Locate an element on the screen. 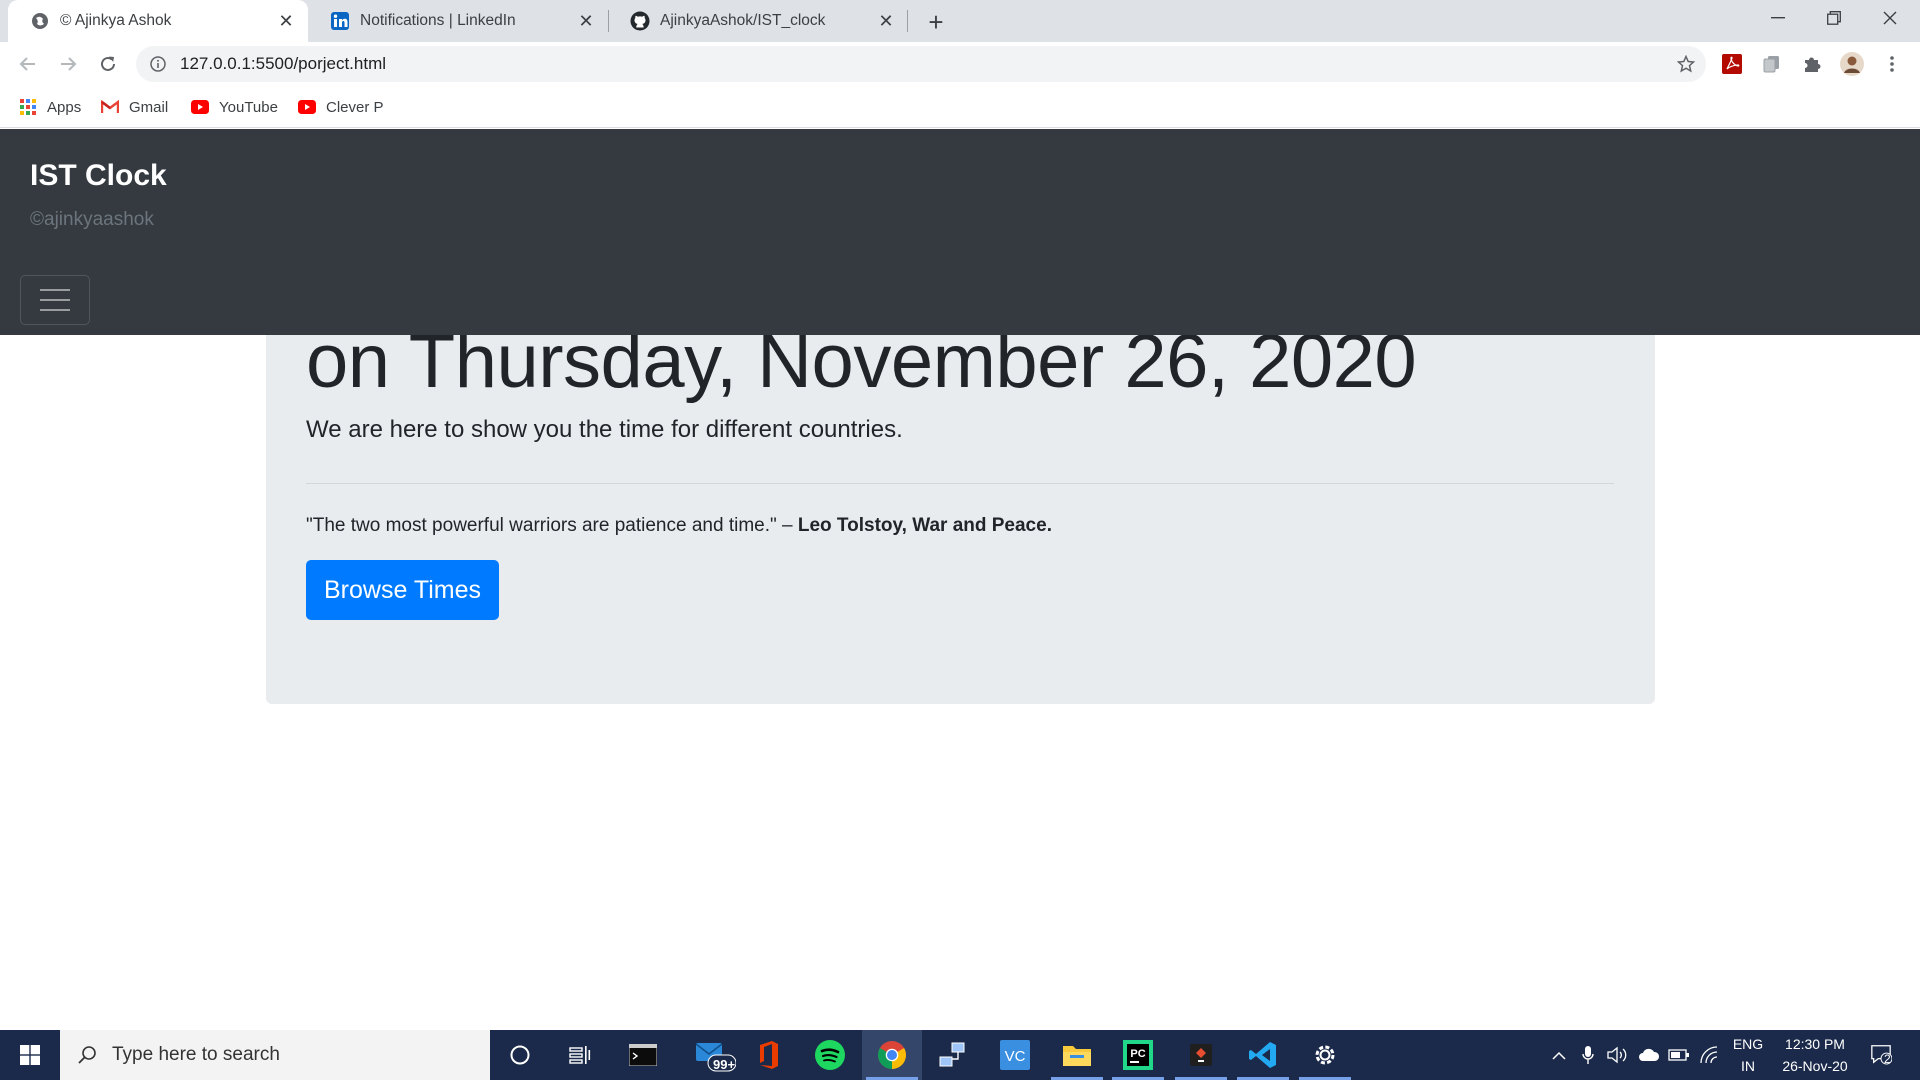  bookmark-gmail: Gmail is located at coordinates (134, 107).